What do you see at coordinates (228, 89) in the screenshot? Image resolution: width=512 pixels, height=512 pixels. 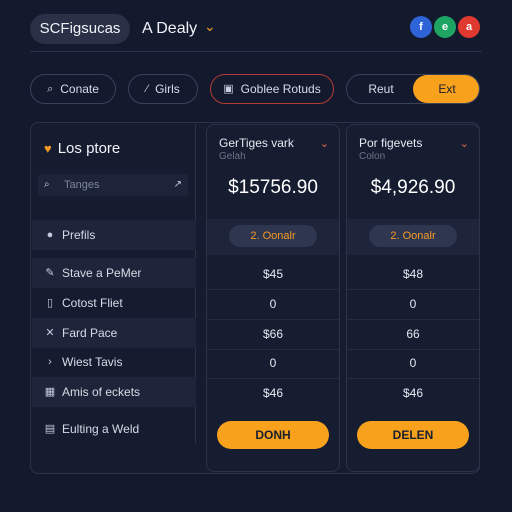 I see `lock-icon: ▣` at bounding box center [228, 89].